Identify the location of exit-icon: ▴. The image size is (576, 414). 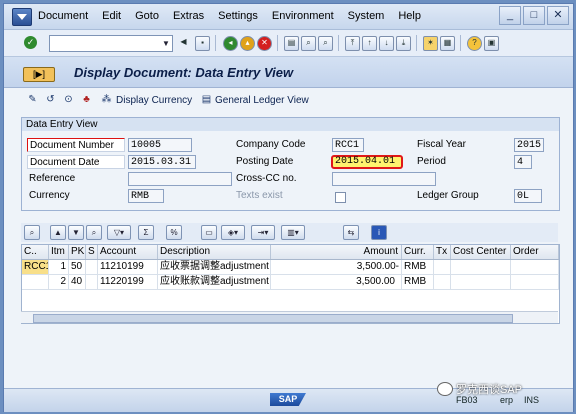
(247, 43).